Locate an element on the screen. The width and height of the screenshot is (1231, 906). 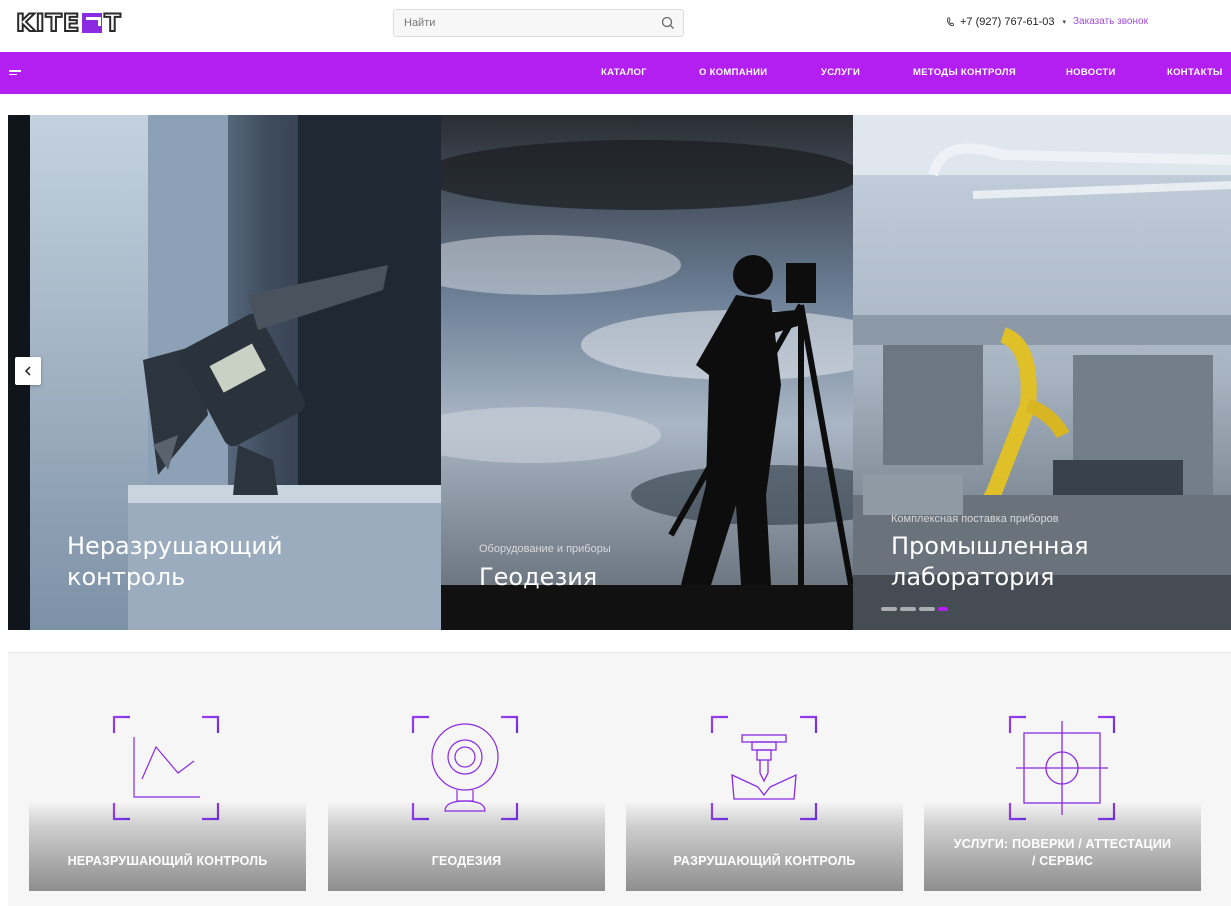
category-label-line1: УСЛУГИ: ПОВЕРКИ / АТТЕСТАЦИИ is located at coordinates (1062, 844).